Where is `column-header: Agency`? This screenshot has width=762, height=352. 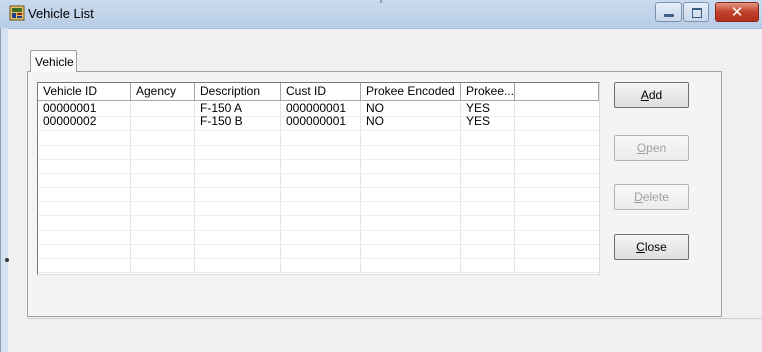
column-header: Agency is located at coordinates (163, 92).